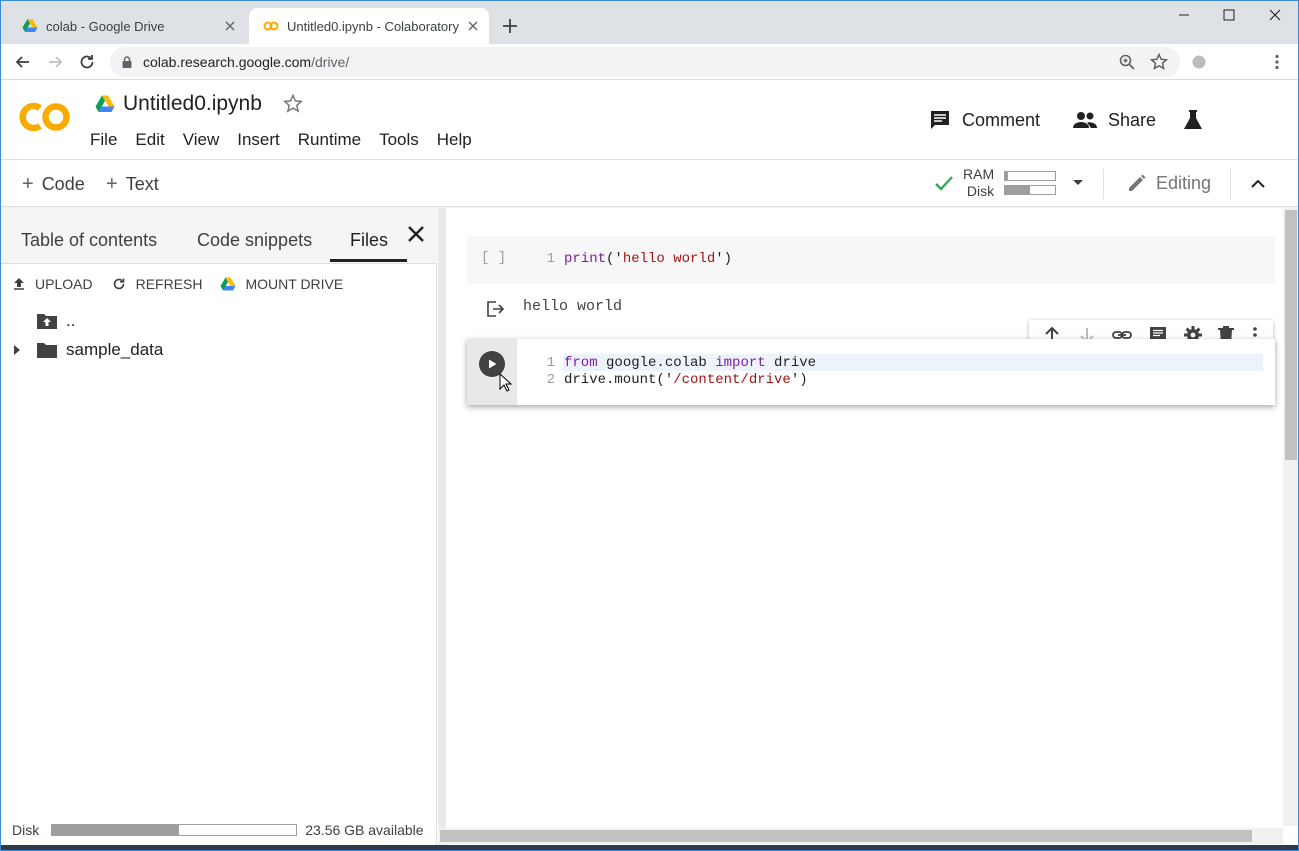 Image resolution: width=1299 pixels, height=851 pixels. Describe the element at coordinates (192, 104) in the screenshot. I see `notebook-title: Untitled0.ipynb` at that location.